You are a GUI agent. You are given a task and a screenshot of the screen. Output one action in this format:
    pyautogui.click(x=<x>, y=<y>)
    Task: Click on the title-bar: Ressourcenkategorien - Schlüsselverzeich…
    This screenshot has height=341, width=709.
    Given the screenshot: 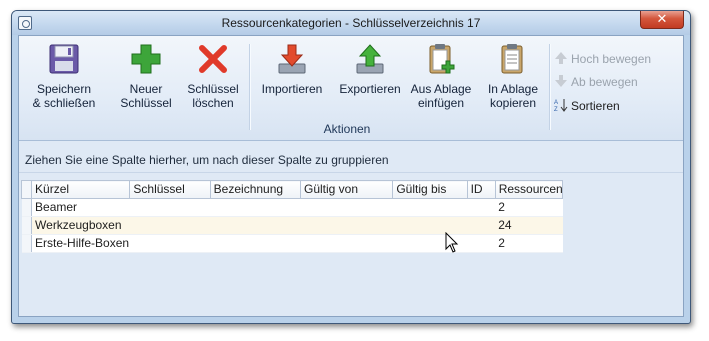 What is the action you would take?
    pyautogui.click(x=351, y=23)
    